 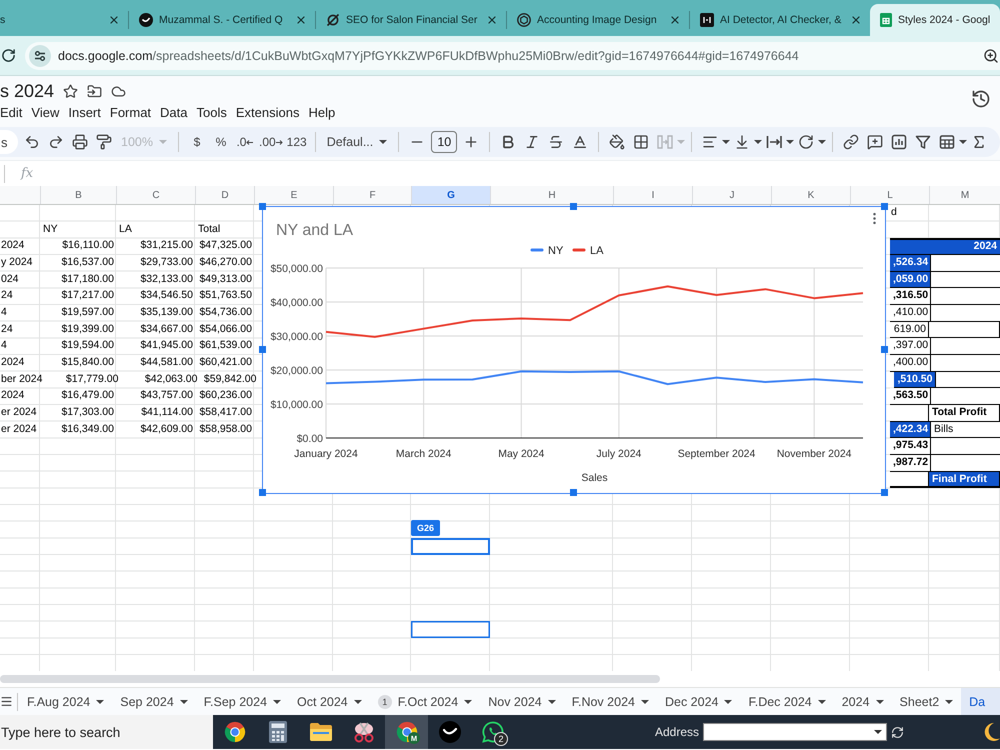 I want to click on bold-icon, so click(x=508, y=142).